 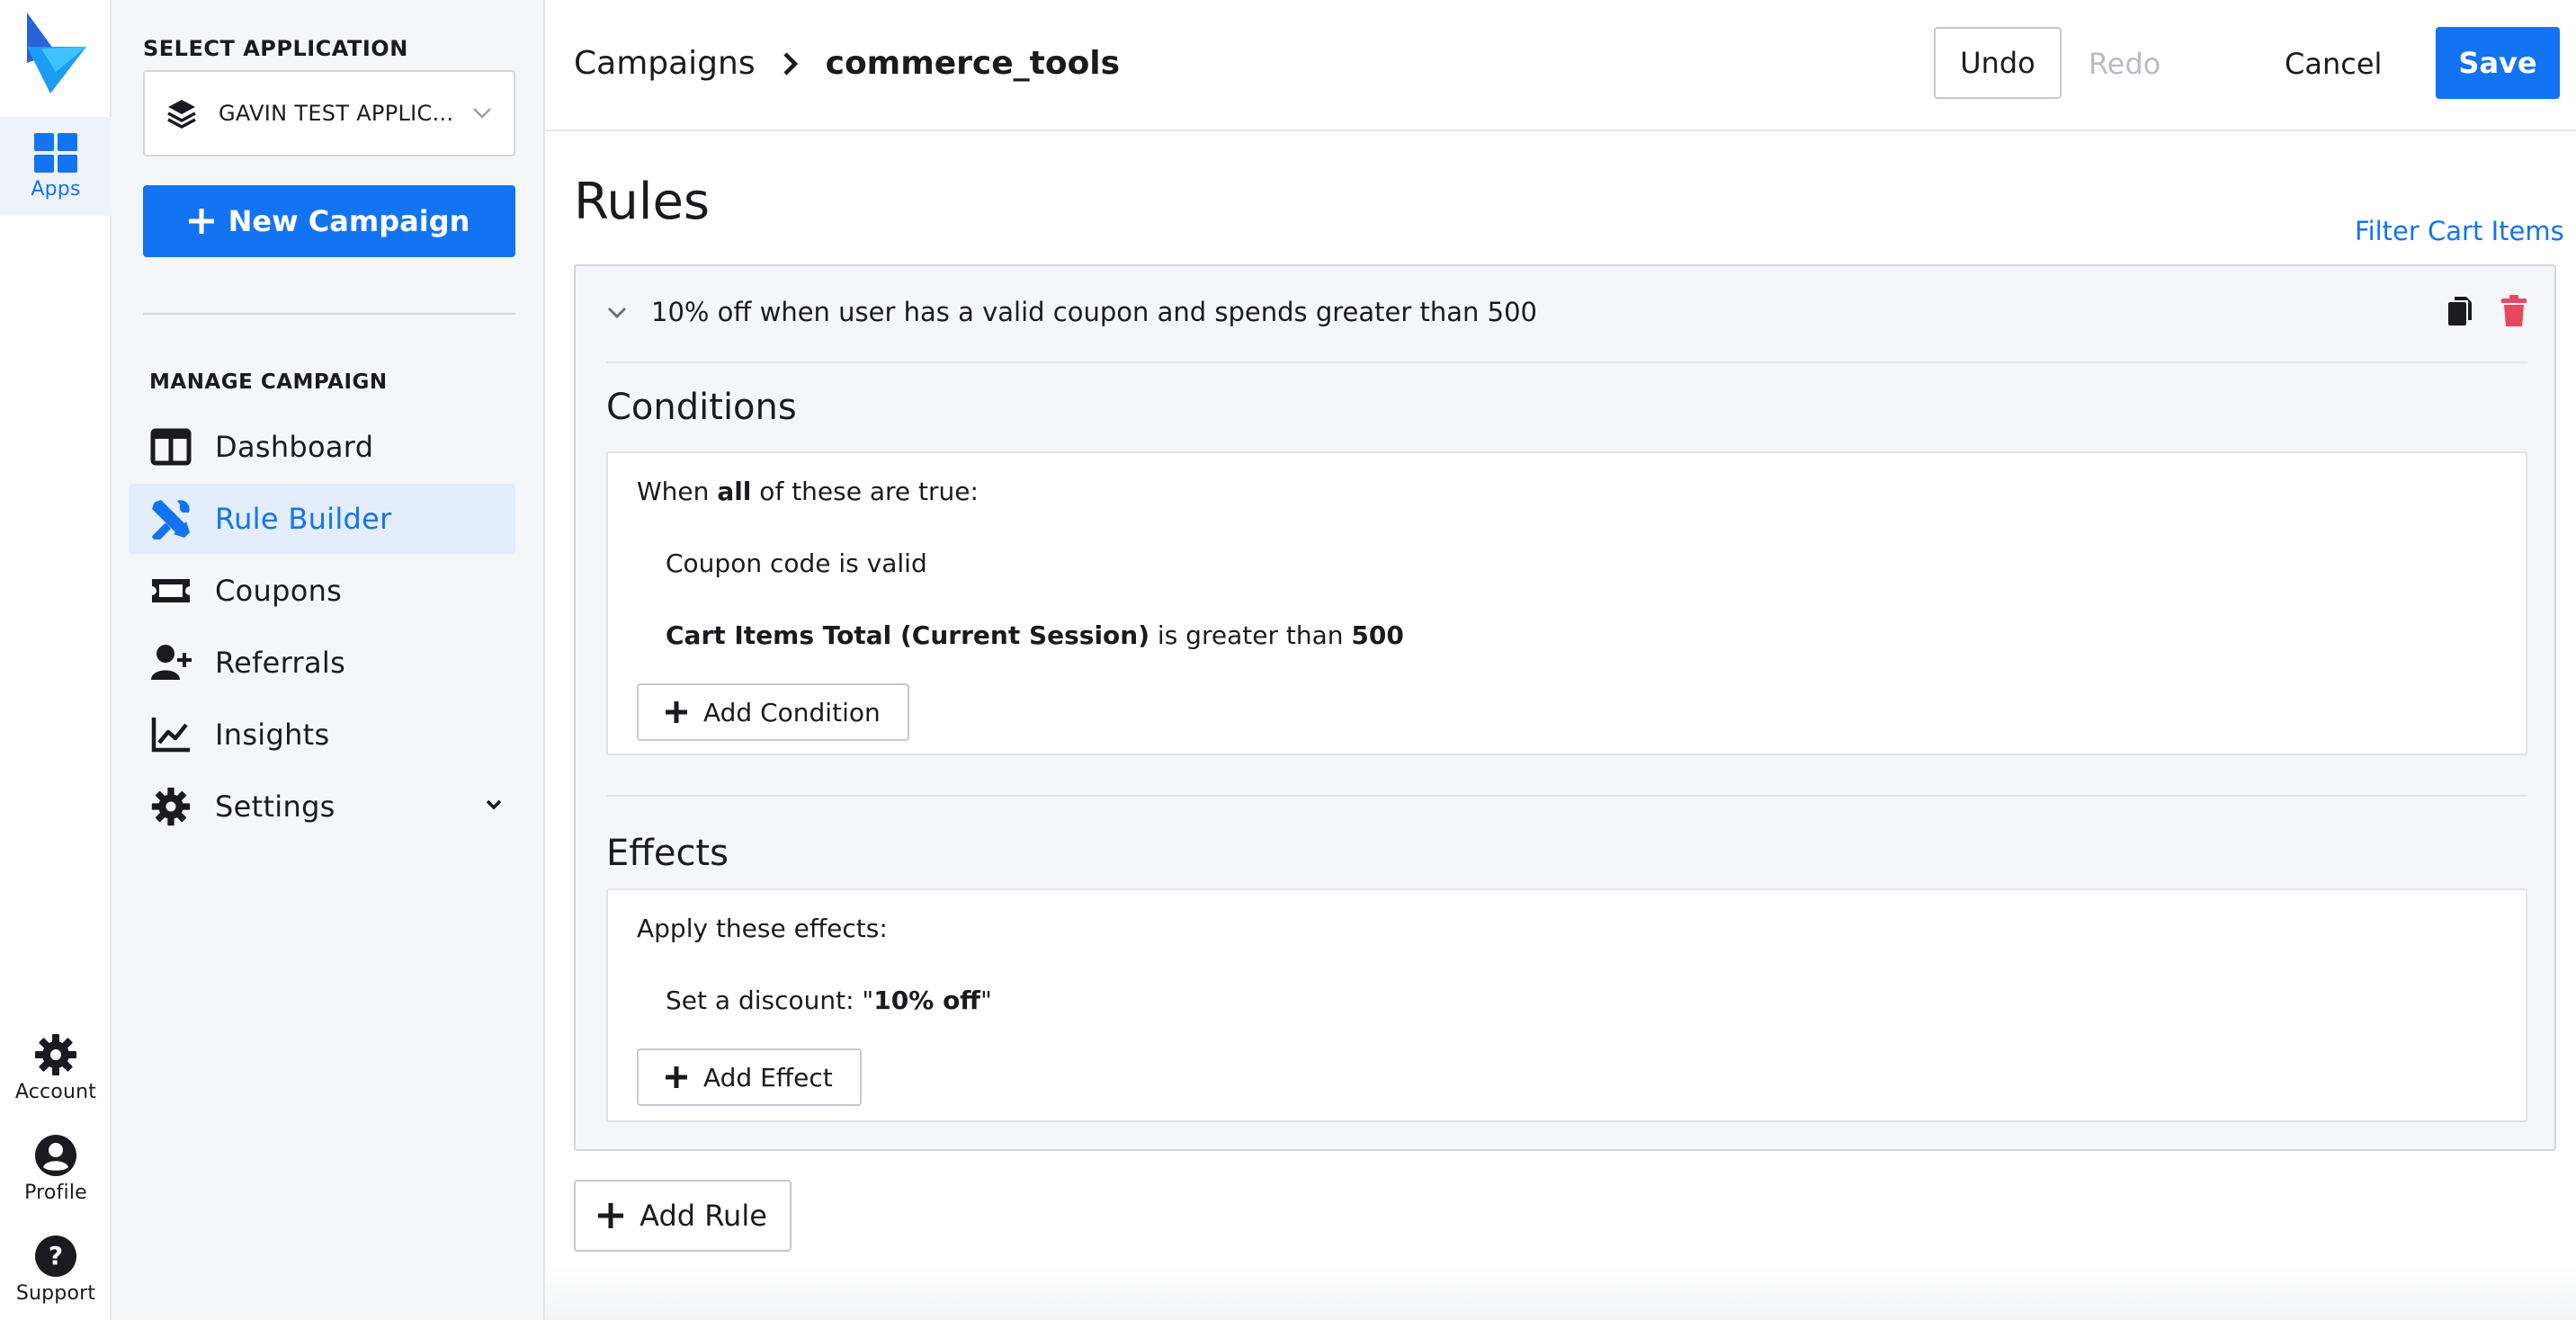 I want to click on nav-item-rule-builder: Rule Builder, so click(x=322, y=519).